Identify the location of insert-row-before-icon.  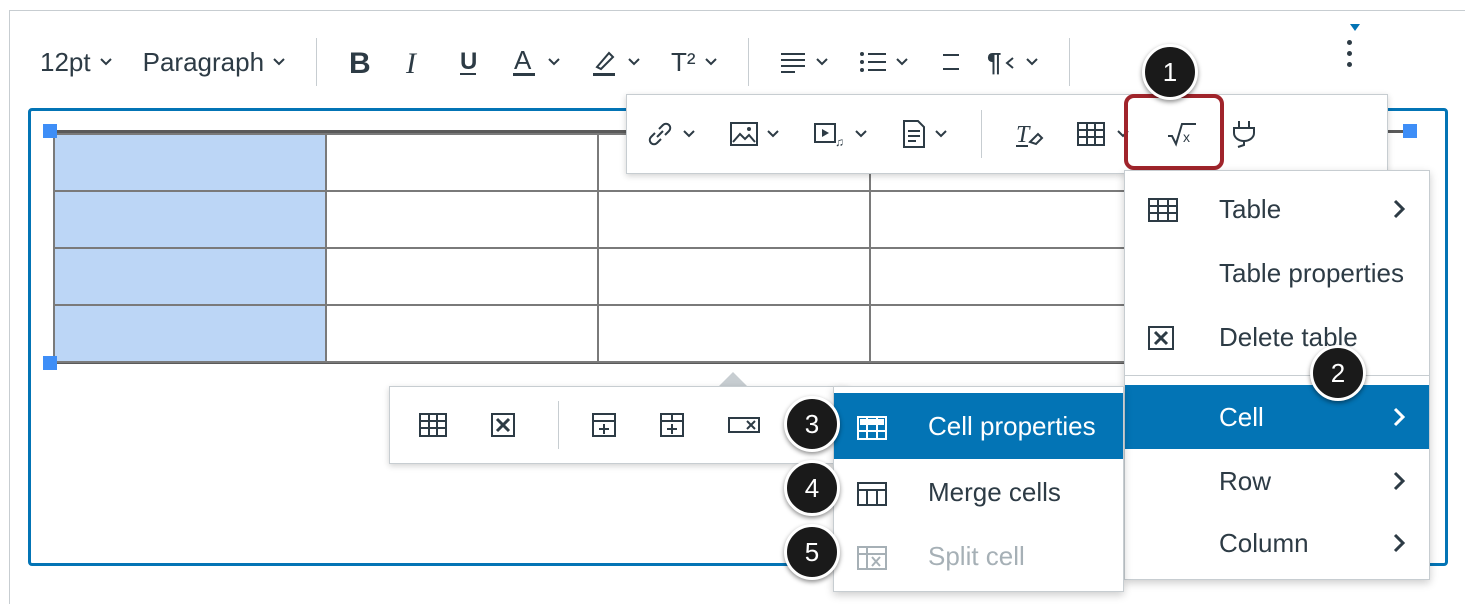
(604, 425).